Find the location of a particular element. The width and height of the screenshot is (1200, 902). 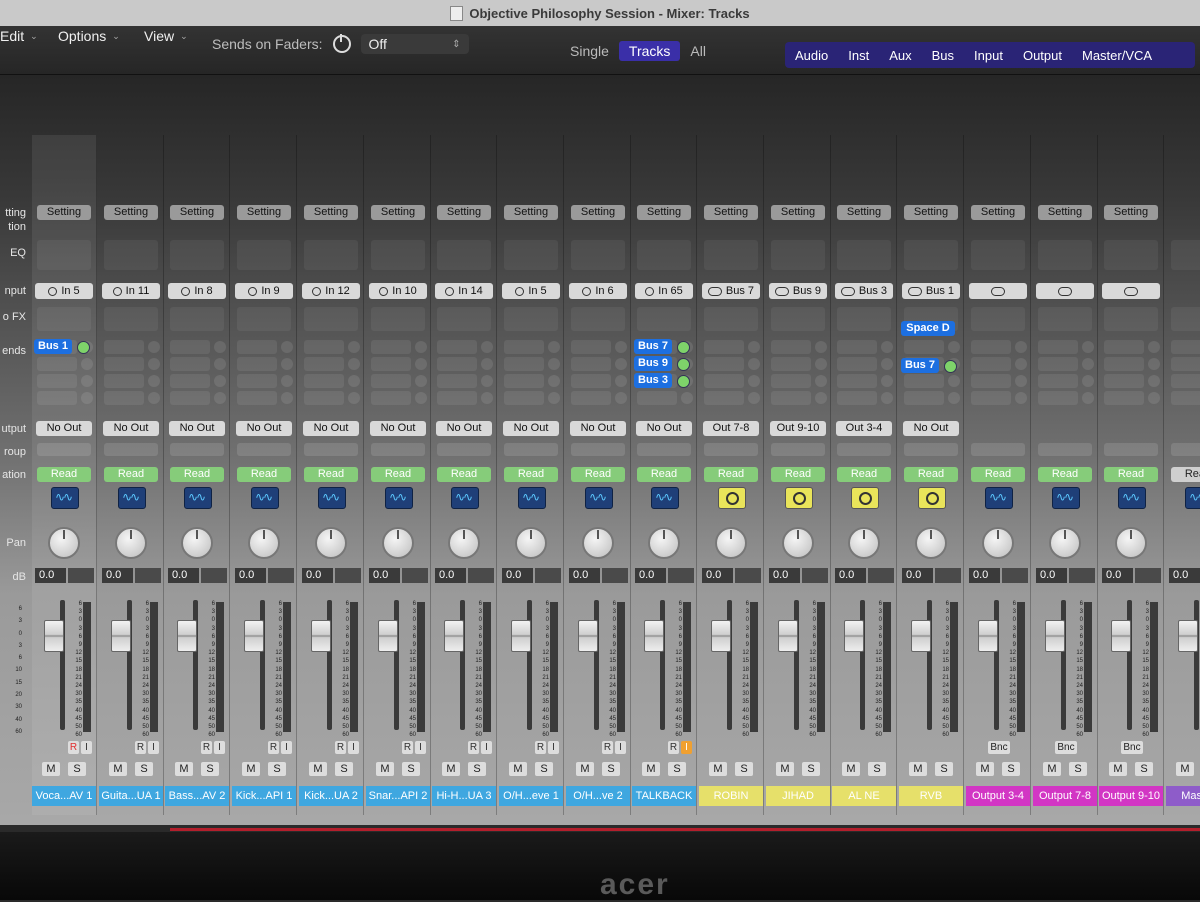

track-name: Master is located at coordinates (1183, 796).